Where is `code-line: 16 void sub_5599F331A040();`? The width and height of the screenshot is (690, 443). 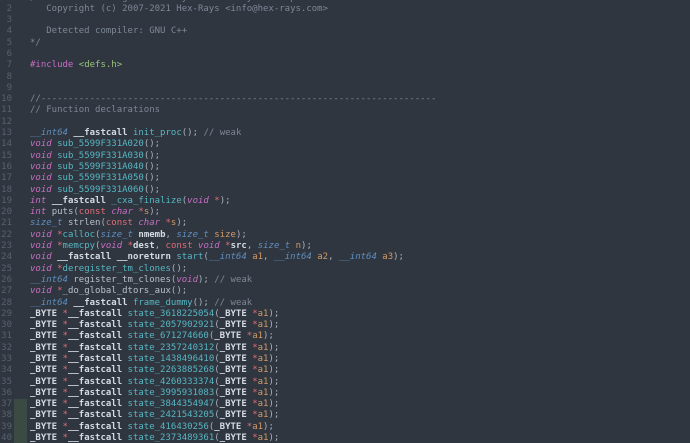 code-line: 16 void sub_5599F331A040(); is located at coordinates (345, 167).